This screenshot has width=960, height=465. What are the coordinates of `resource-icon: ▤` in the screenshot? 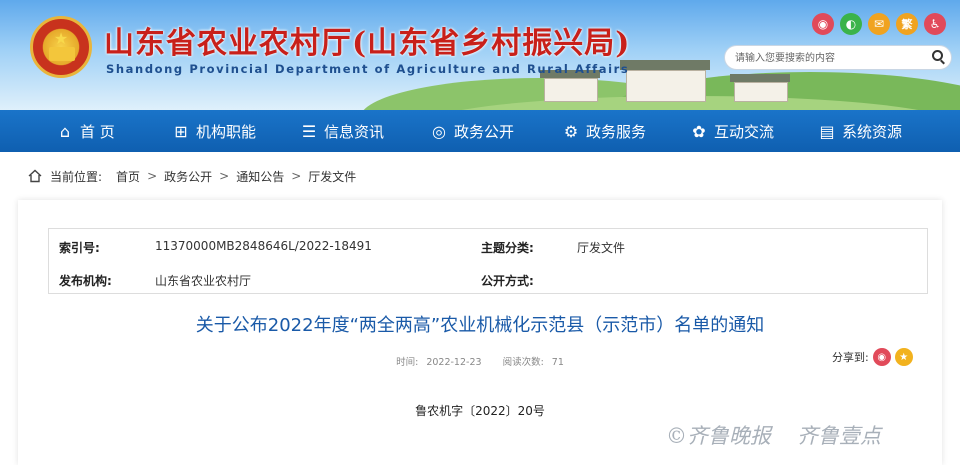 It's located at (827, 131).